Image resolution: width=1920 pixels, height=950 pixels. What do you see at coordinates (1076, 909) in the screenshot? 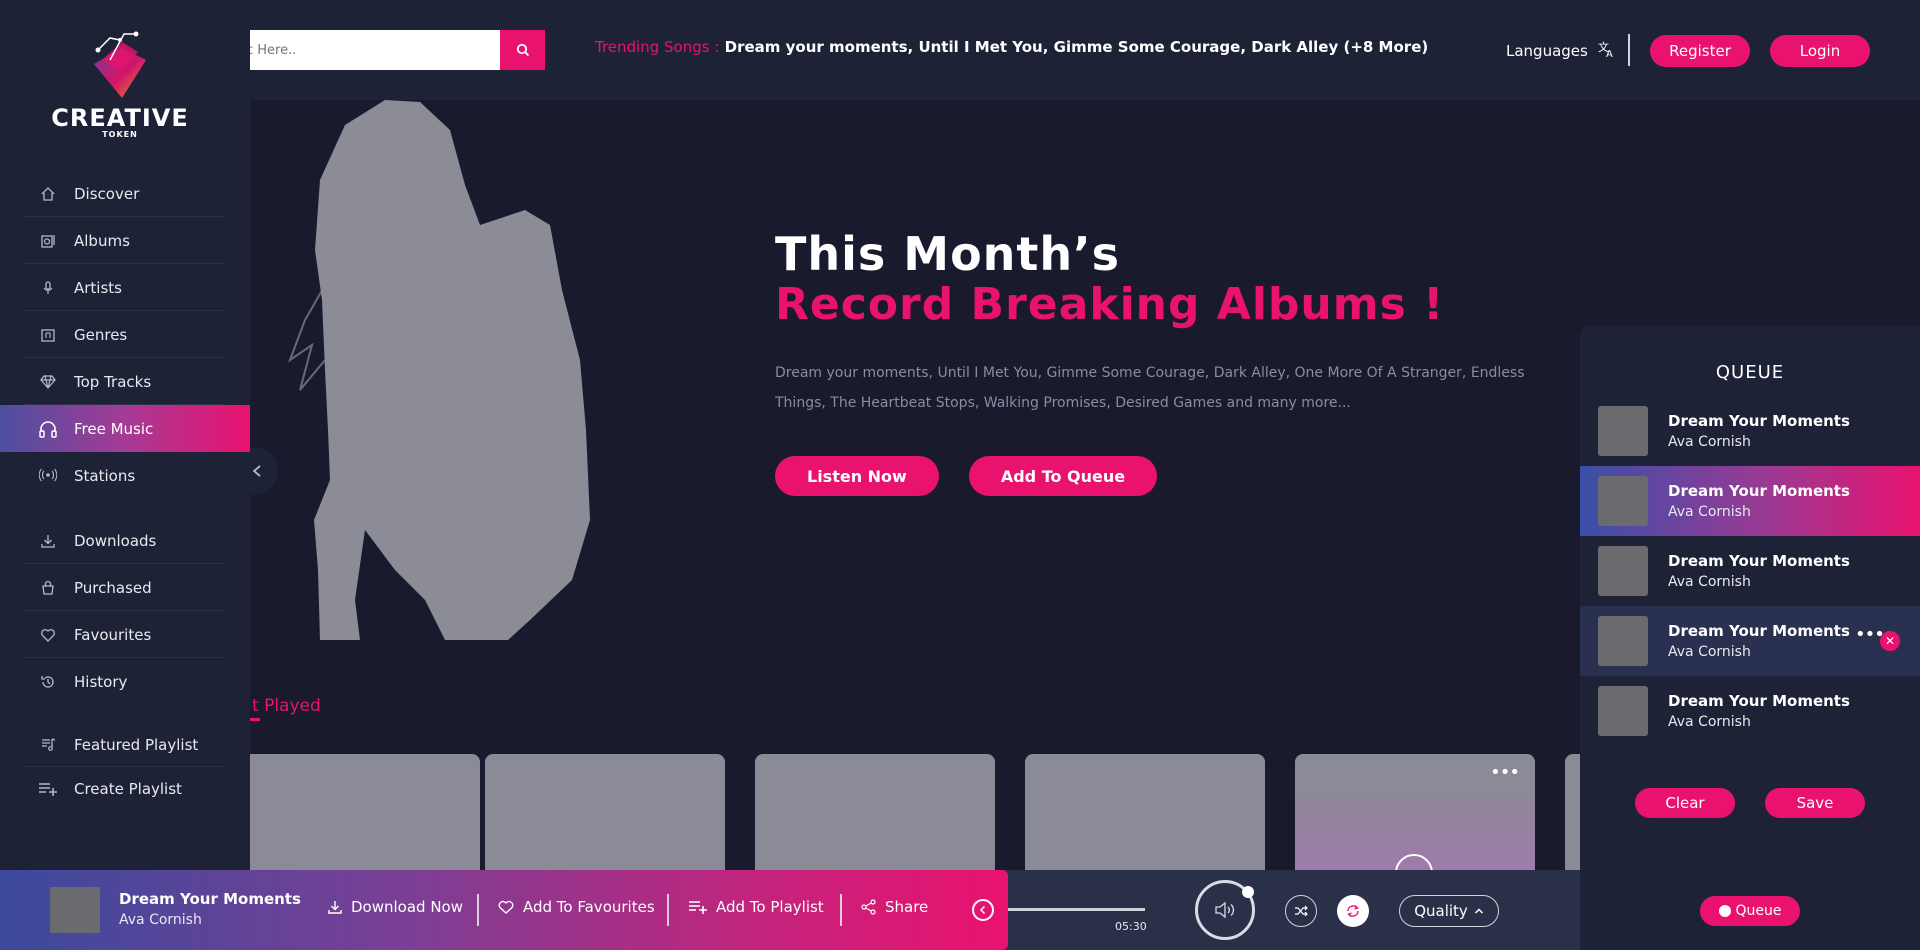
I see `progress-bar` at bounding box center [1076, 909].